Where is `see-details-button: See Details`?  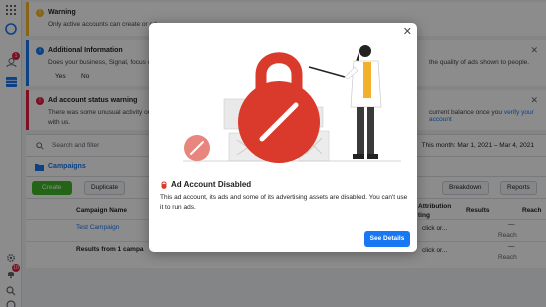 see-details-button: See Details is located at coordinates (387, 239).